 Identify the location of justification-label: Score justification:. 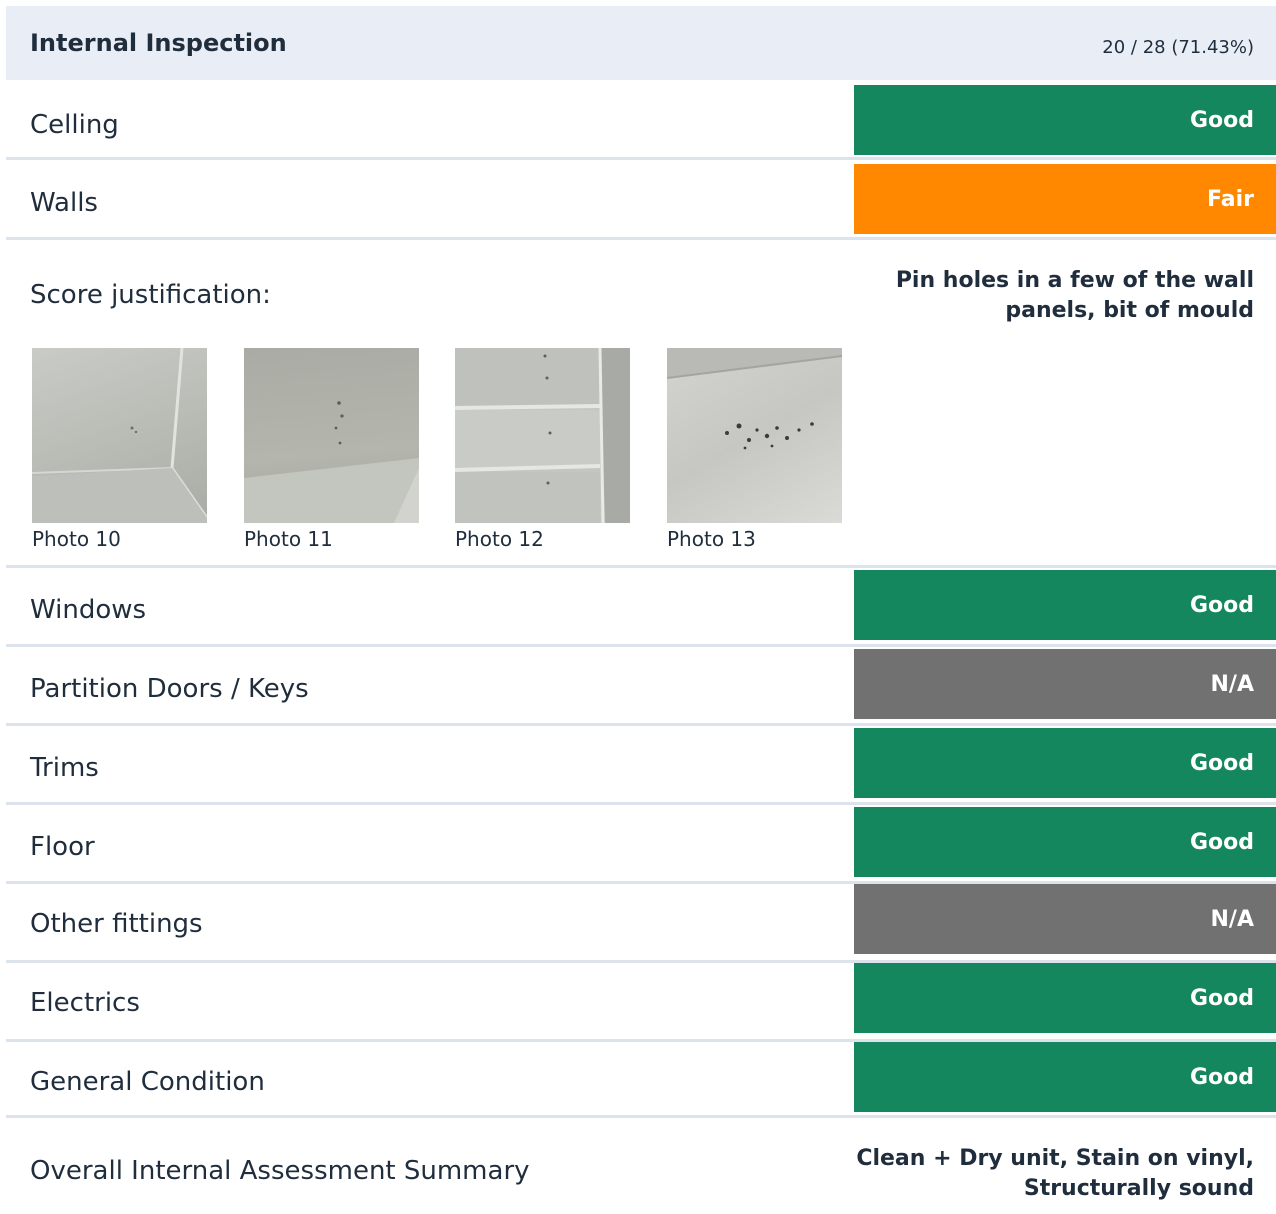
(150, 295).